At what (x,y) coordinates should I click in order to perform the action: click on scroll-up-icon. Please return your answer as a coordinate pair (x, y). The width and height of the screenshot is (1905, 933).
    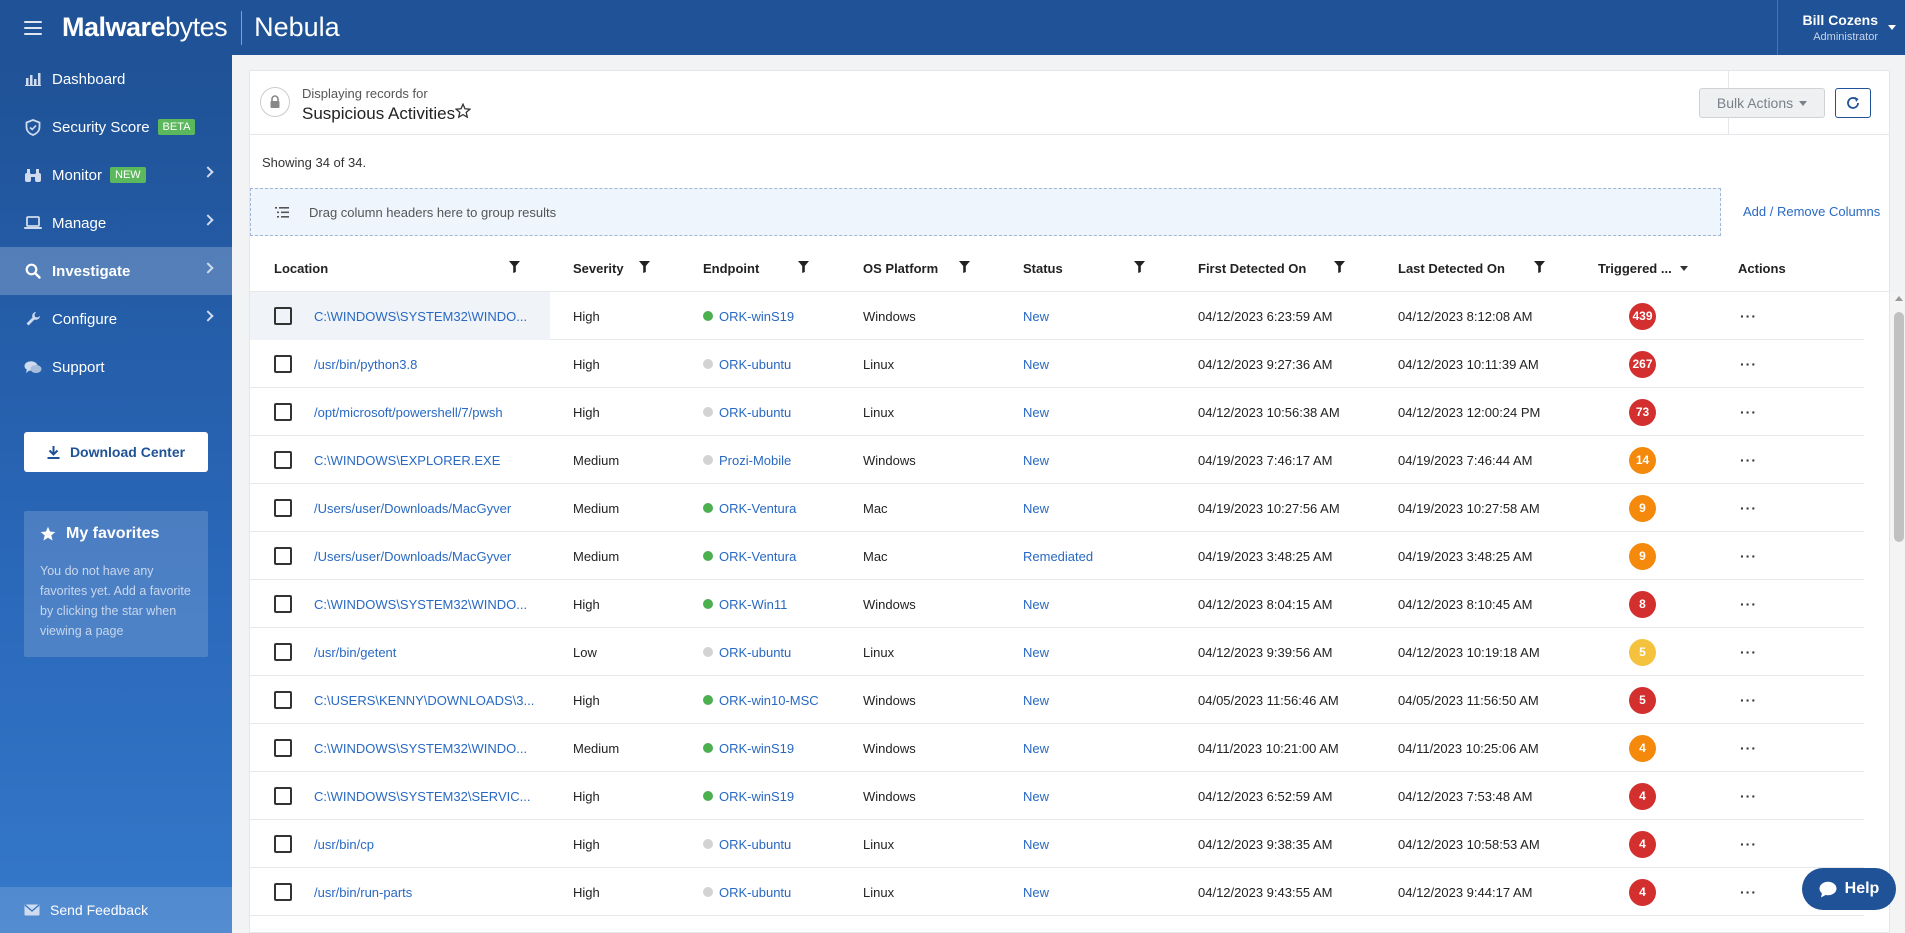
    Looking at the image, I should click on (1899, 298).